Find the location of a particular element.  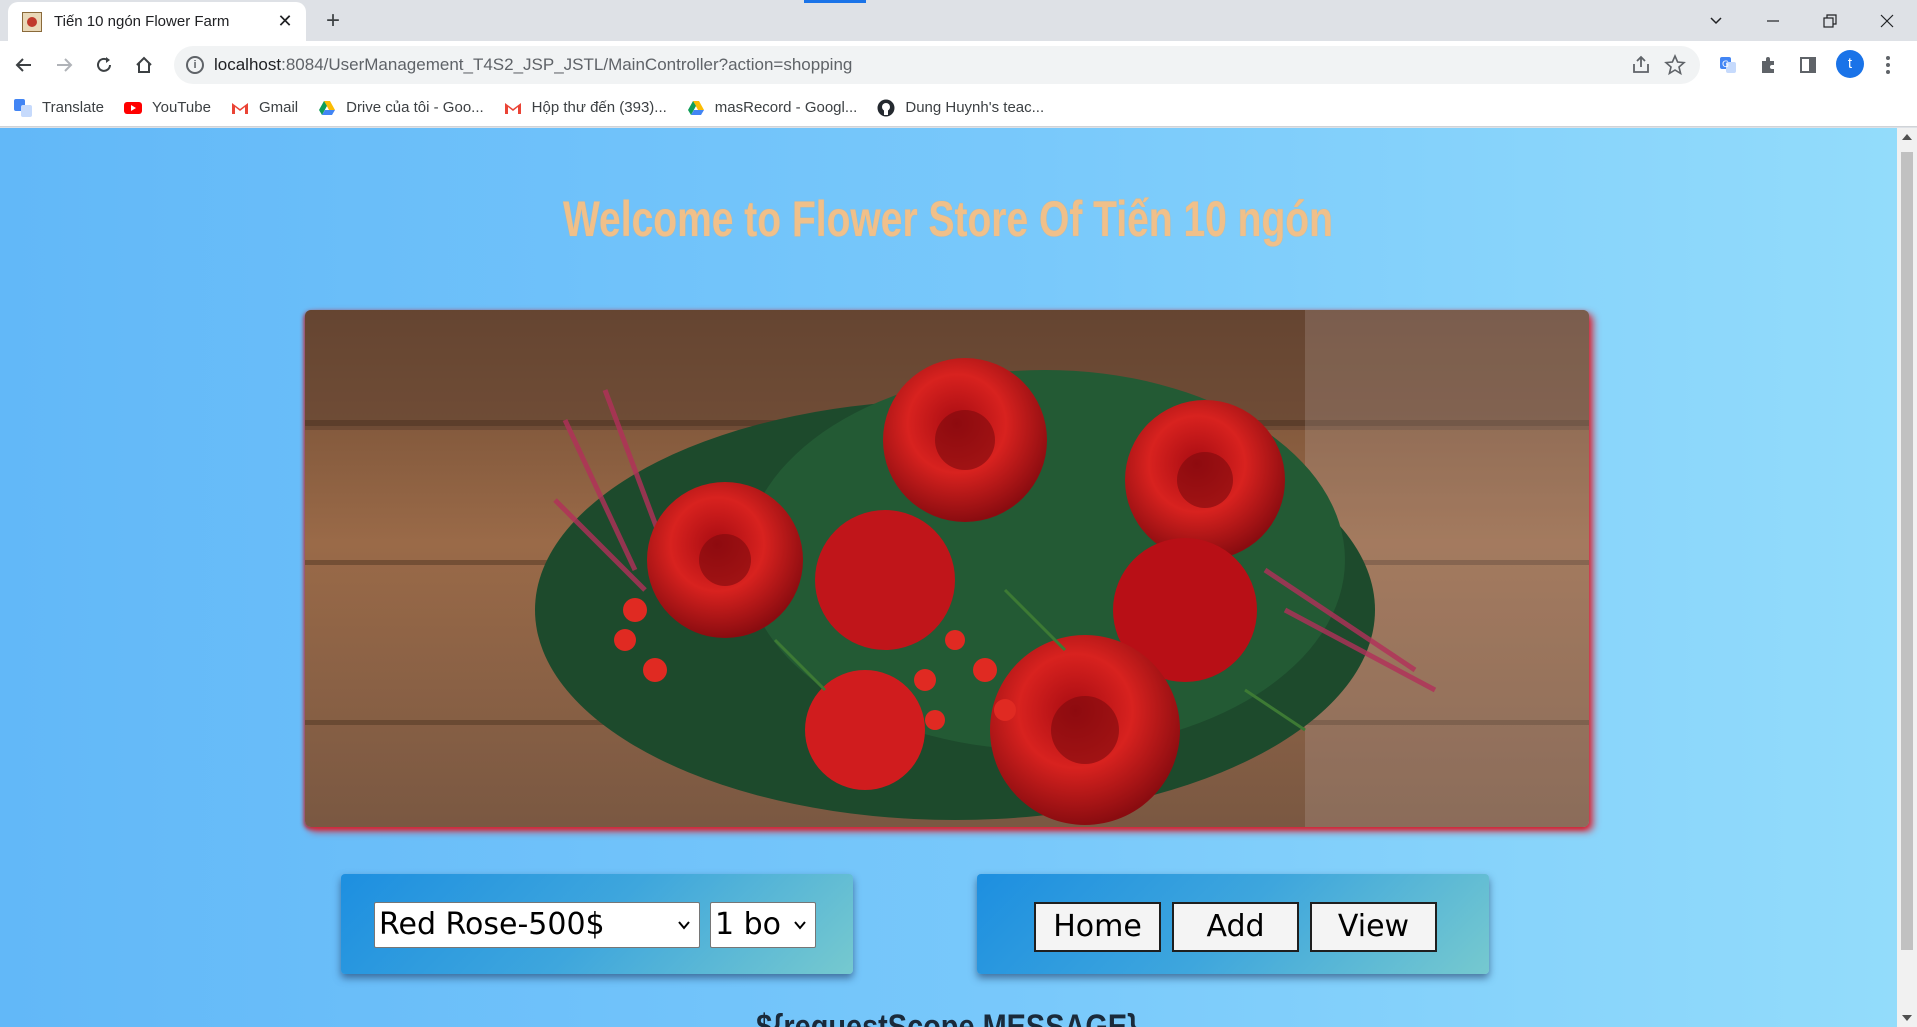

quantity-select-value: 1 bo is located at coordinates (748, 924).